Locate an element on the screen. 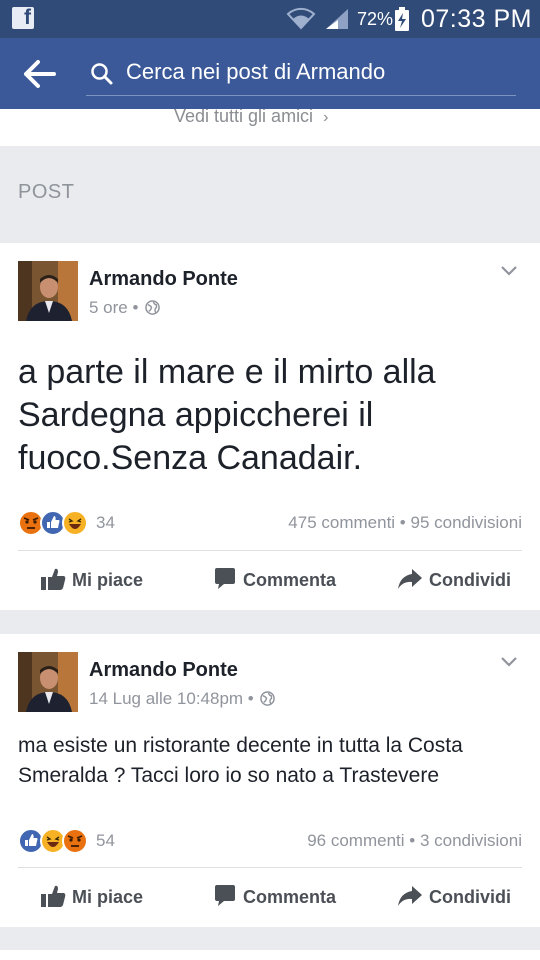  back-arrow-icon is located at coordinates (40, 74).